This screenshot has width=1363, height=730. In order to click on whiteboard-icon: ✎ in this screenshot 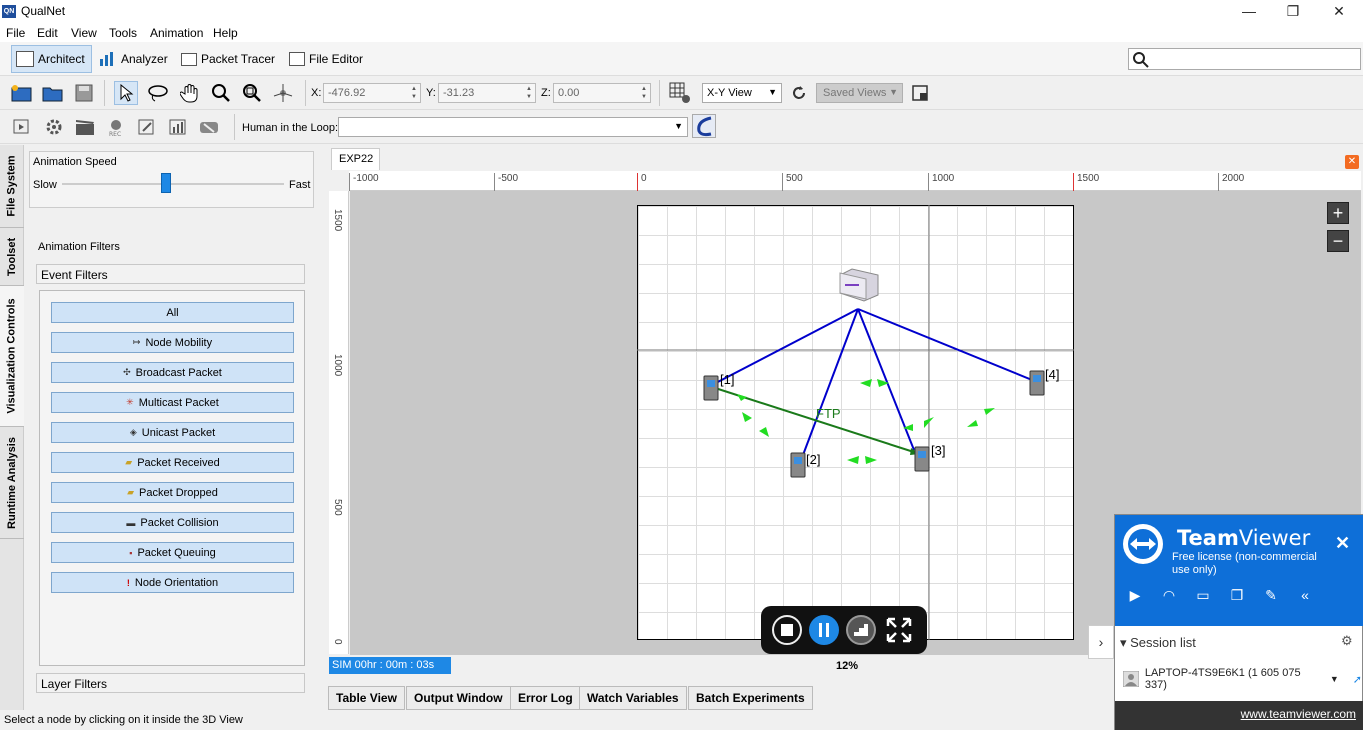, I will do `click(1271, 596)`.